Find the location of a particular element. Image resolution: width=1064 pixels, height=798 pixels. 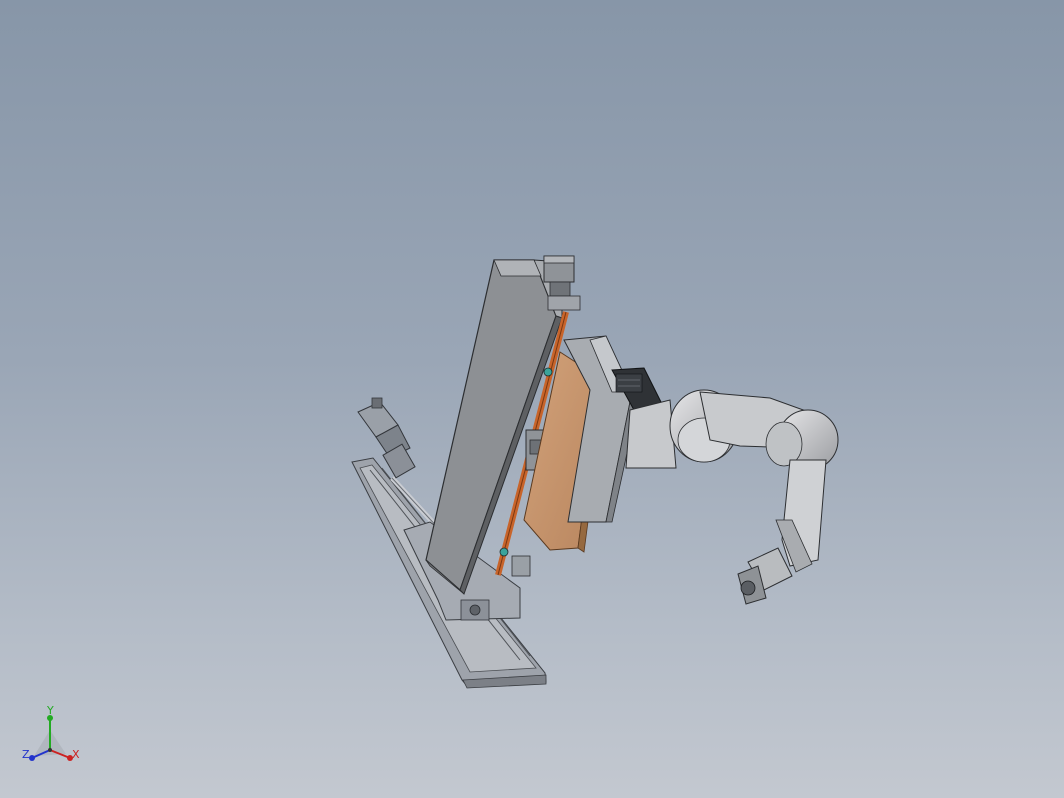

axis-triad is located at coordinates (51, 738).